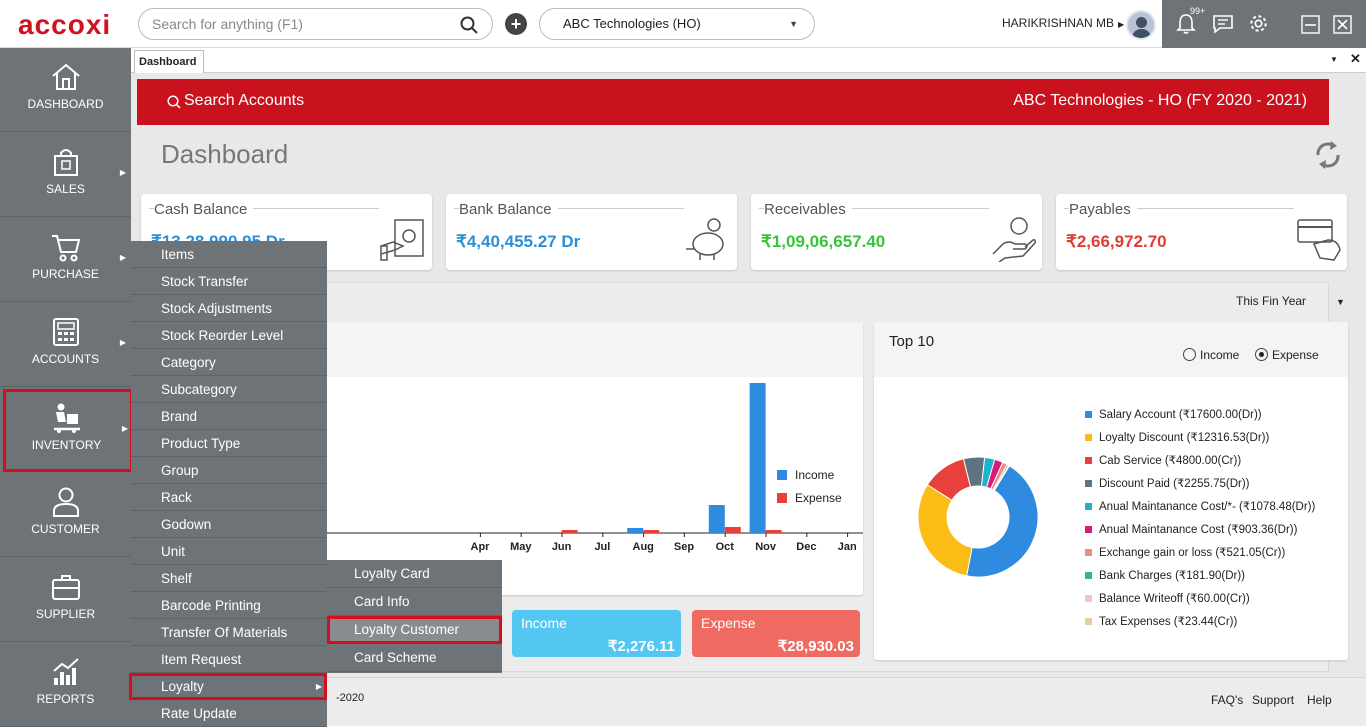 This screenshot has width=1366, height=727. Describe the element at coordinates (228, 686) in the screenshot. I see `inventory-menu-item: Loyalty ▶` at that location.